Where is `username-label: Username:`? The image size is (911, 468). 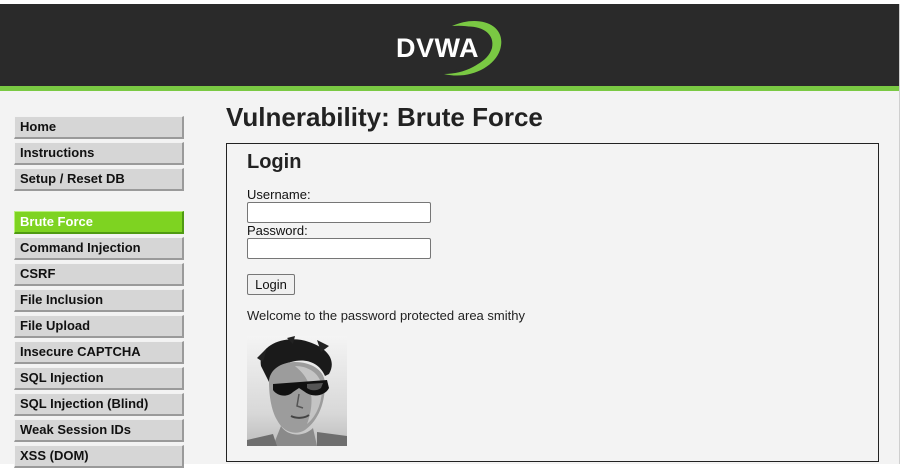
username-label: Username: is located at coordinates (279, 194).